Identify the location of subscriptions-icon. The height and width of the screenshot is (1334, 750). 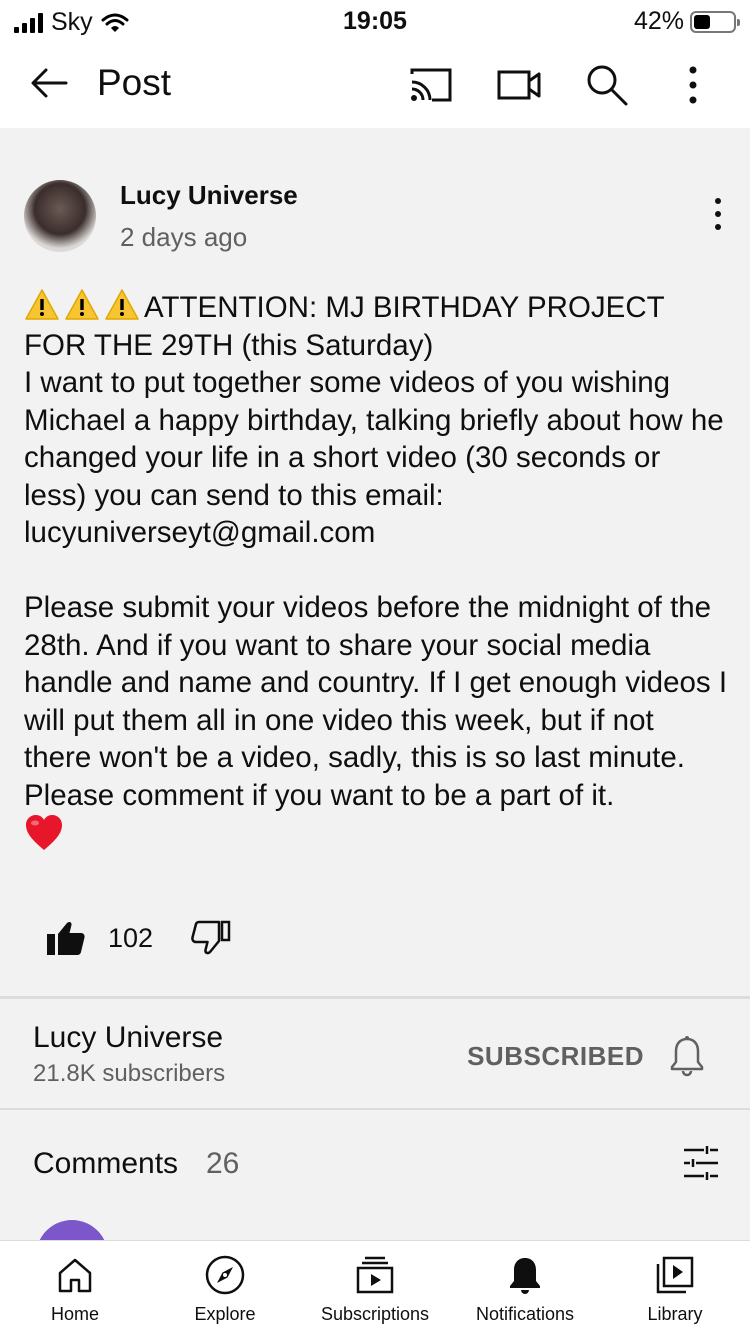
(375, 1275).